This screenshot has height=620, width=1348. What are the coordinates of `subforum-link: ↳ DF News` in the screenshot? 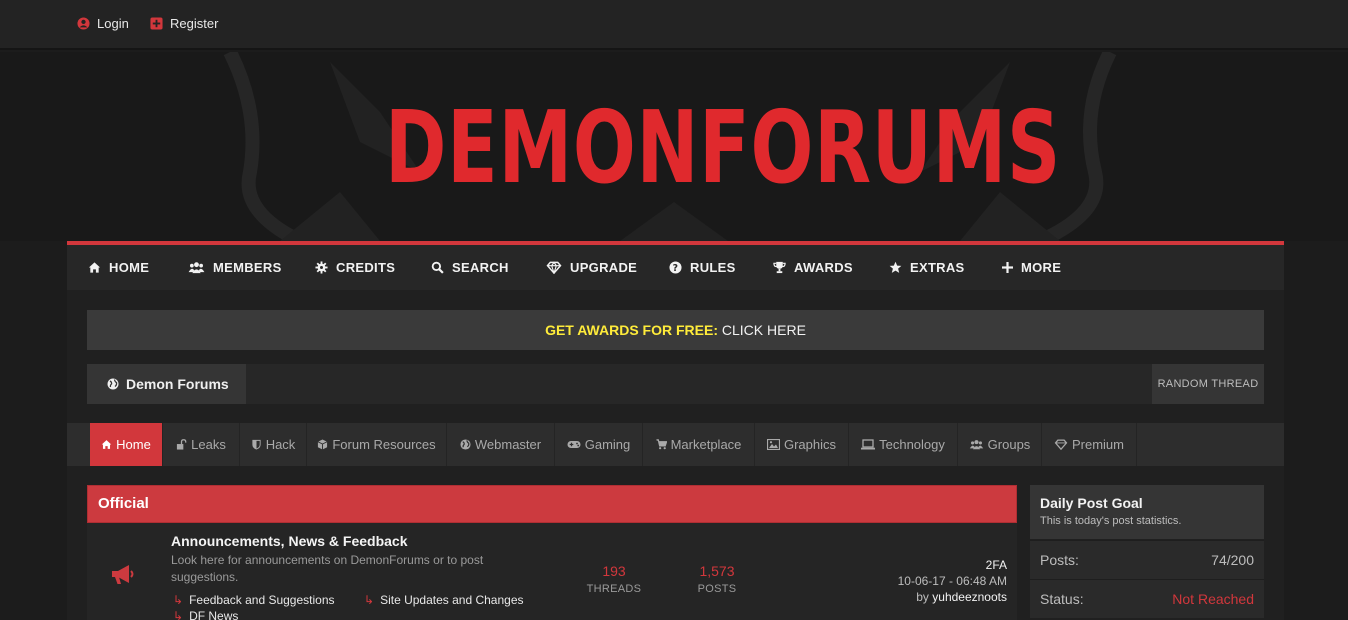 It's located at (205, 614).